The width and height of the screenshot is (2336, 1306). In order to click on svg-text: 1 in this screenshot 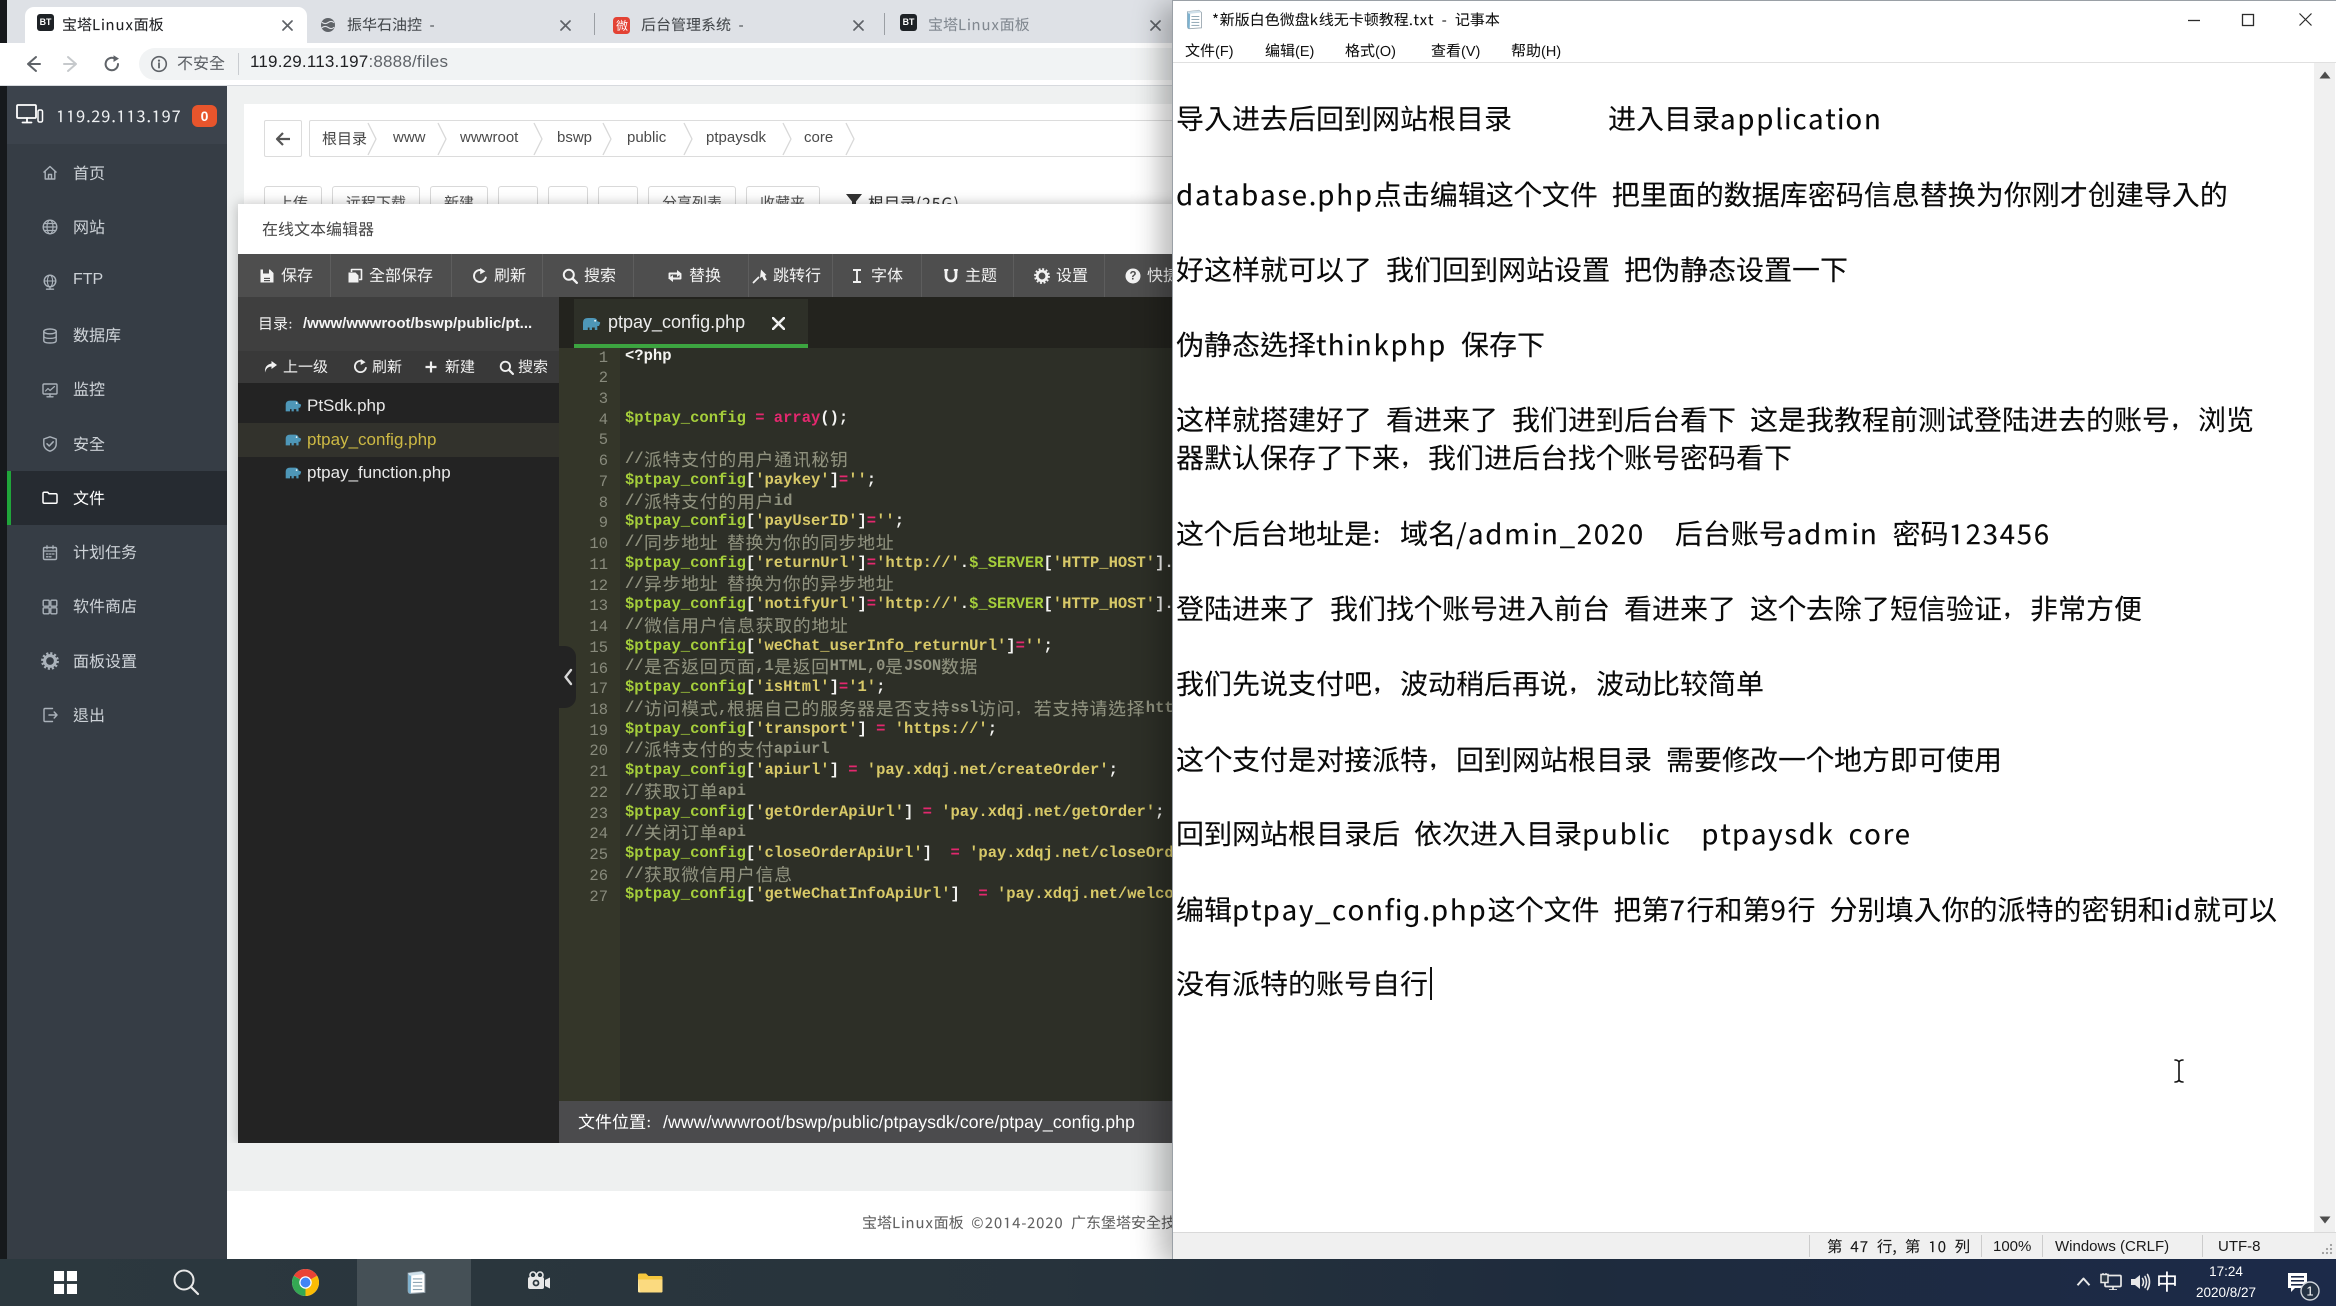, I will do `click(2309, 1291)`.